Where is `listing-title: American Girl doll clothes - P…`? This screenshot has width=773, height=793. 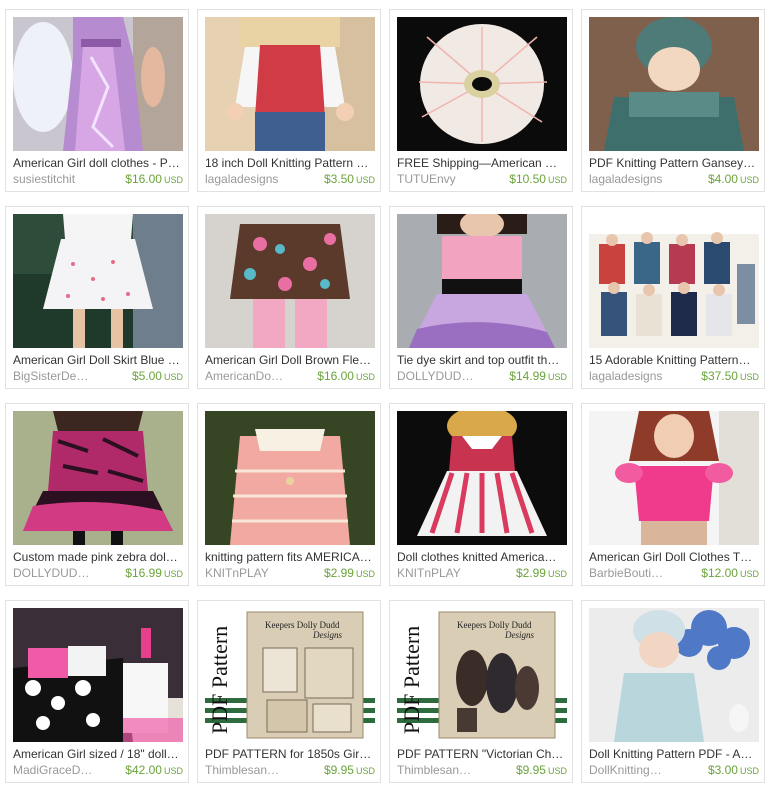 listing-title: American Girl doll clothes - P… is located at coordinates (98, 163).